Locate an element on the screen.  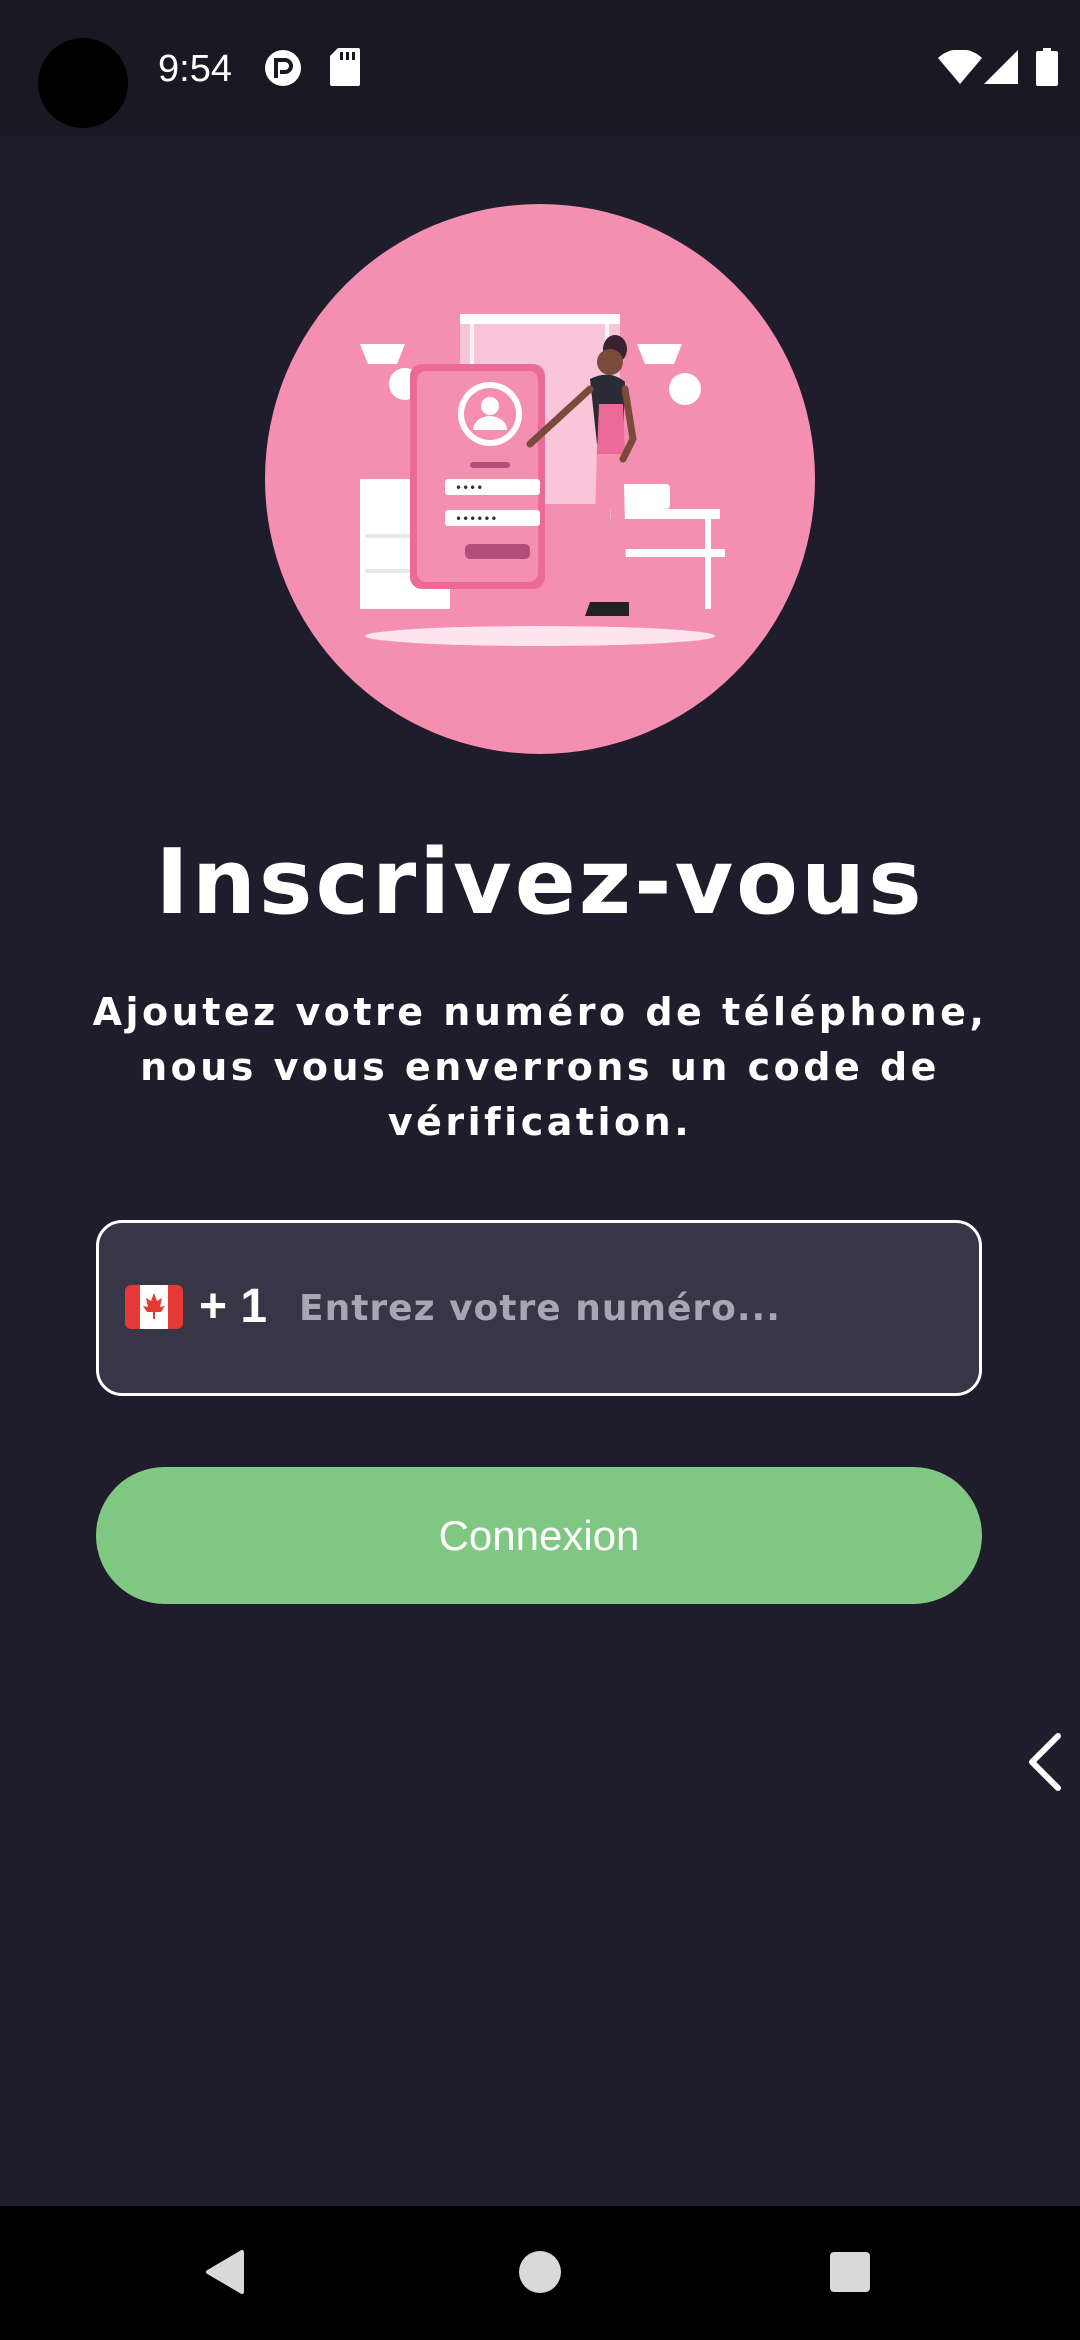
cellular-signal-icon is located at coordinates (1001, 69).